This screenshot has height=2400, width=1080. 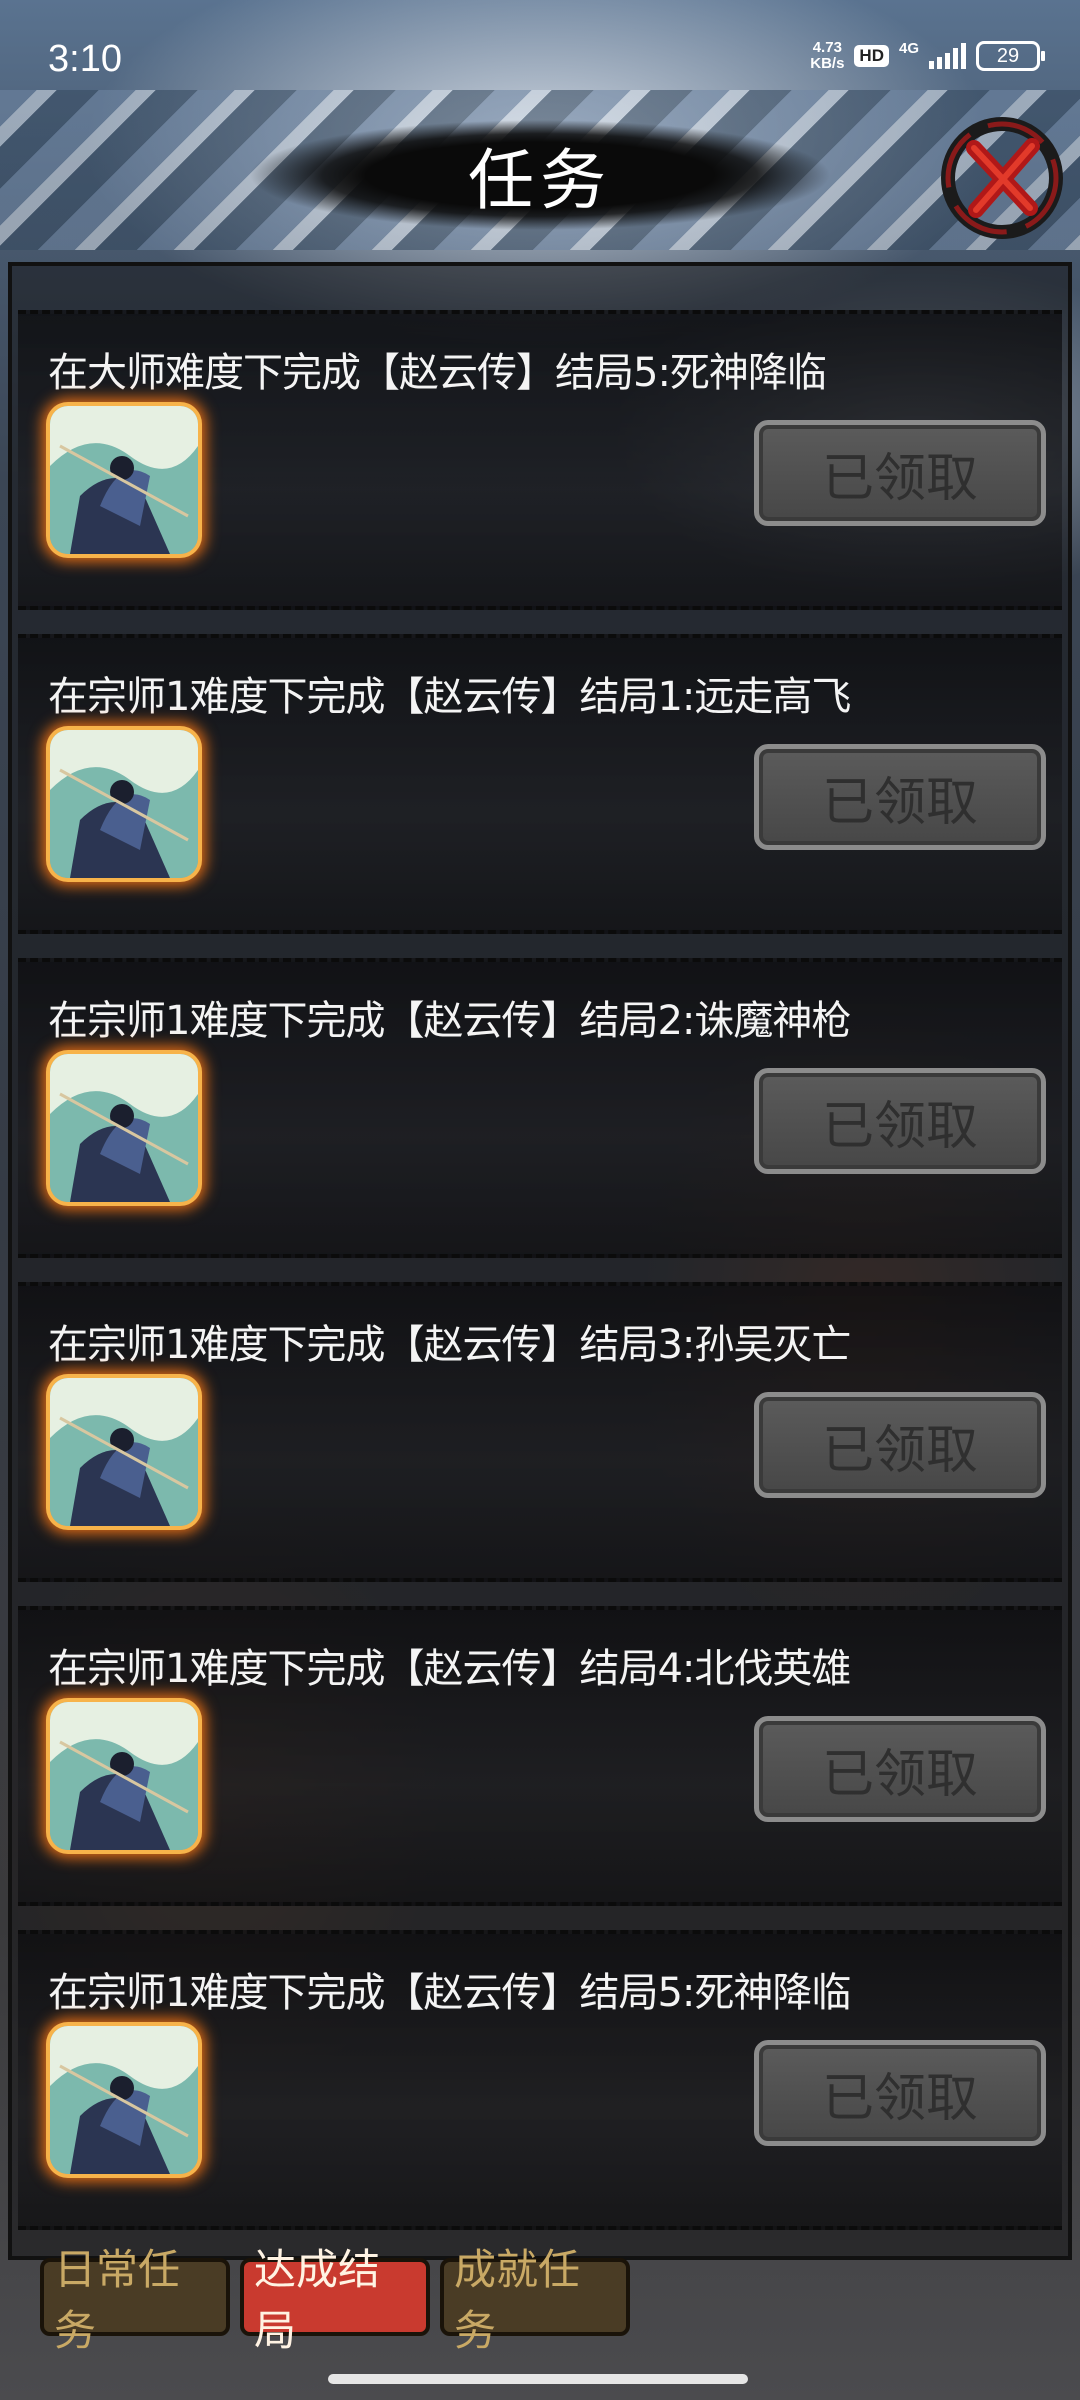 What do you see at coordinates (540, 784) in the screenshot?
I see `task-card: 在宗师1难度下完成【赵云传】结局1:远走高飞 已领取` at bounding box center [540, 784].